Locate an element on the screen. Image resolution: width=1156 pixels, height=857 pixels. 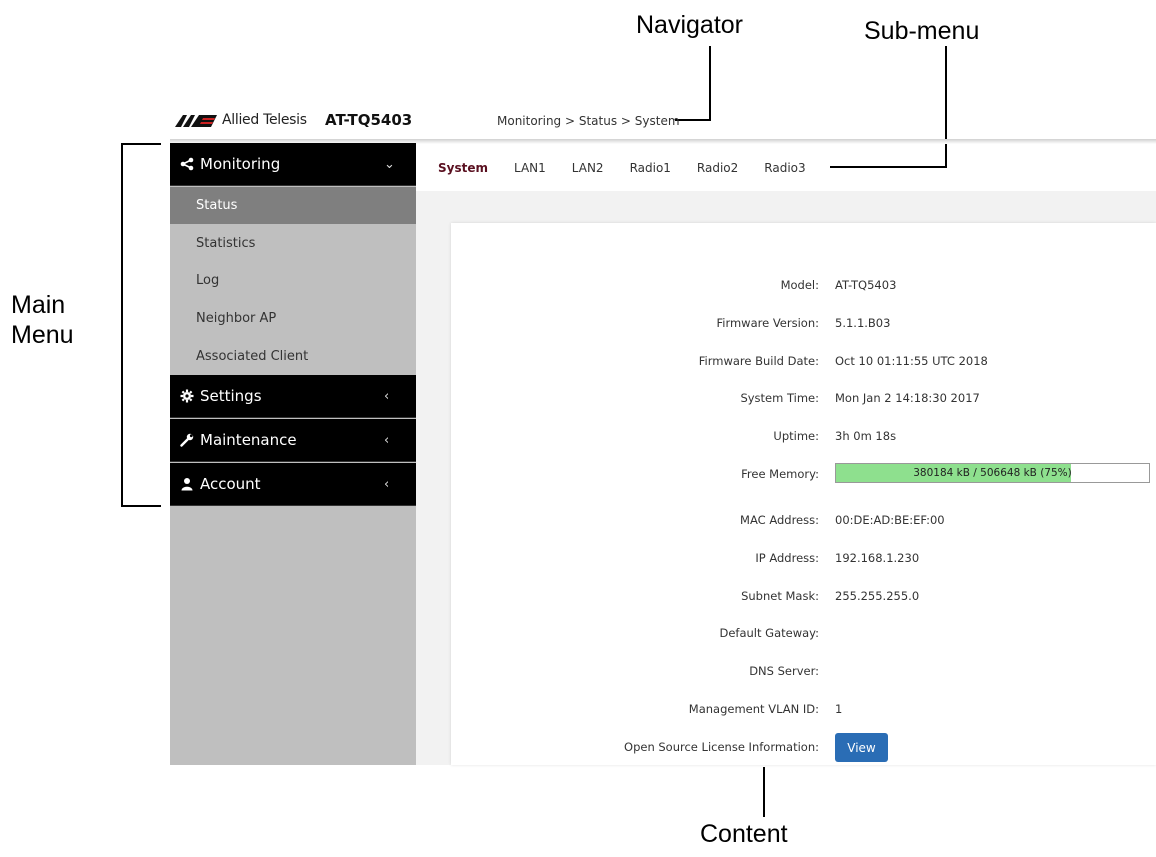
brand-name: Allied Telesis is located at coordinates (264, 120).